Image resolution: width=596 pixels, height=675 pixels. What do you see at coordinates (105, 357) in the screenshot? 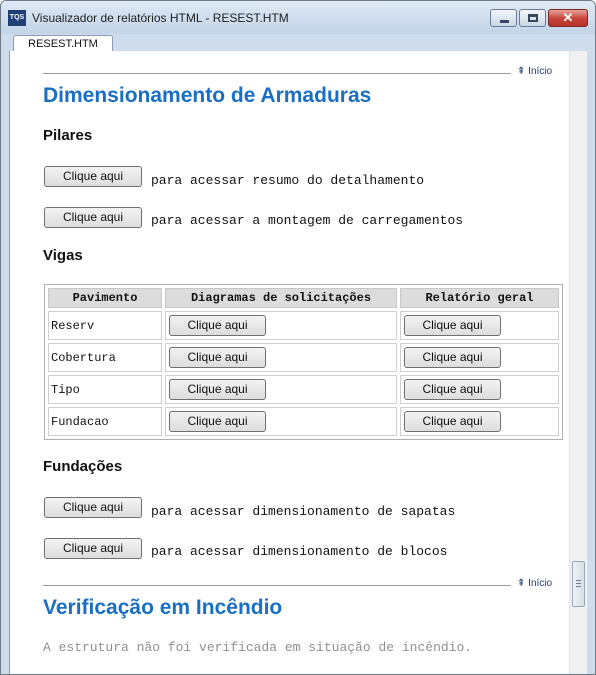
I see `pavimento-cell: Cobertura` at bounding box center [105, 357].